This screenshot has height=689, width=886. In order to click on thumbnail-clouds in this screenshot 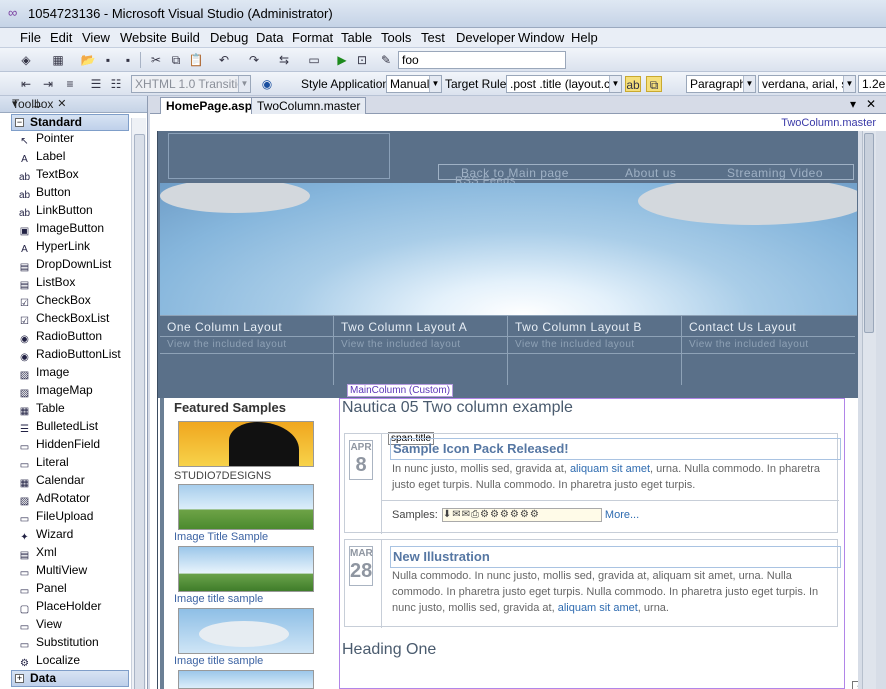, I will do `click(246, 631)`.